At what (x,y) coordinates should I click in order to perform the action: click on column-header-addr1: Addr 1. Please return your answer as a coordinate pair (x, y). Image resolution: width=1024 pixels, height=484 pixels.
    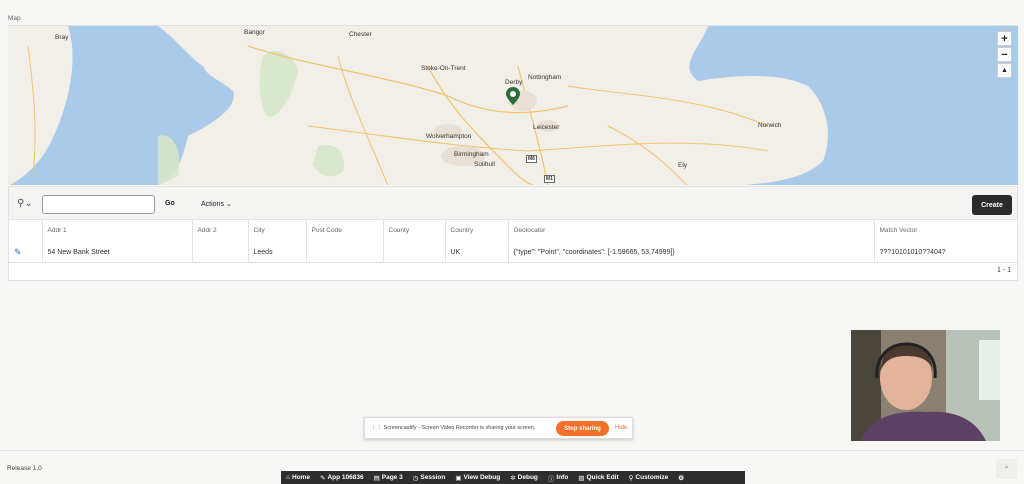
    Looking at the image, I should click on (117, 231).